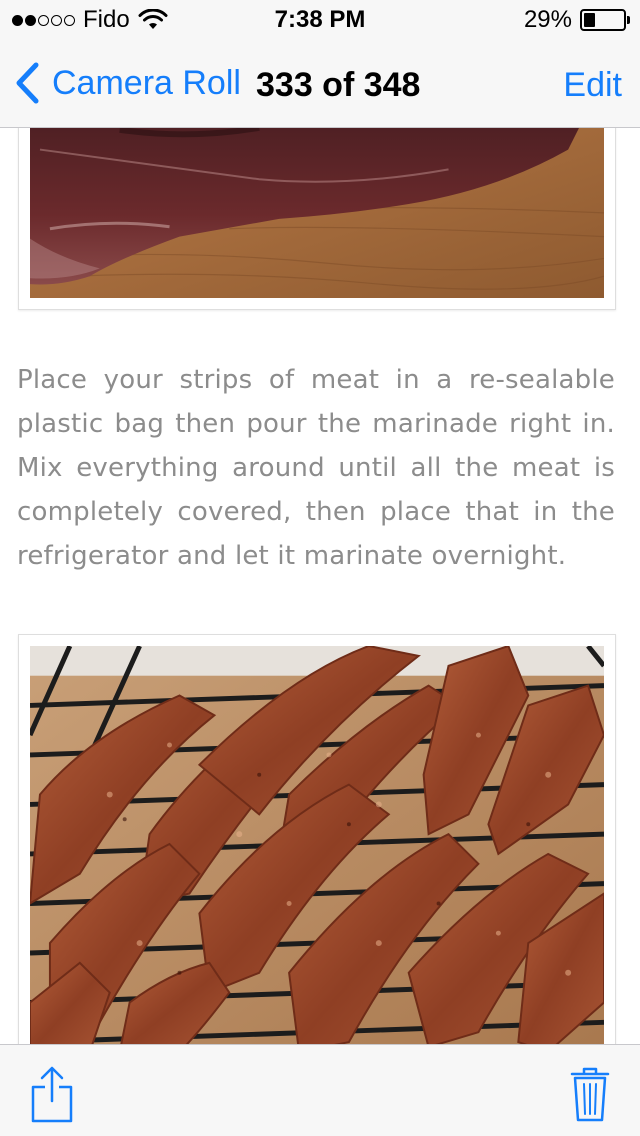 Image resolution: width=640 pixels, height=1136 pixels. I want to click on battery-icon, so click(605, 20).